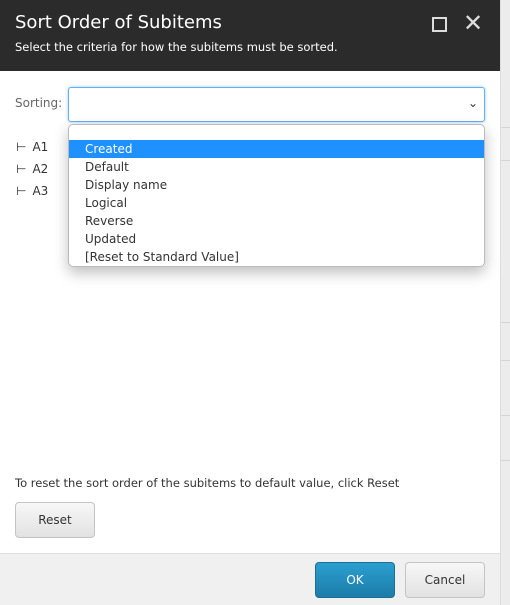 This screenshot has width=510, height=605. What do you see at coordinates (276, 257) in the screenshot?
I see `option-reset-standard: [Reset to Standard Value]` at bounding box center [276, 257].